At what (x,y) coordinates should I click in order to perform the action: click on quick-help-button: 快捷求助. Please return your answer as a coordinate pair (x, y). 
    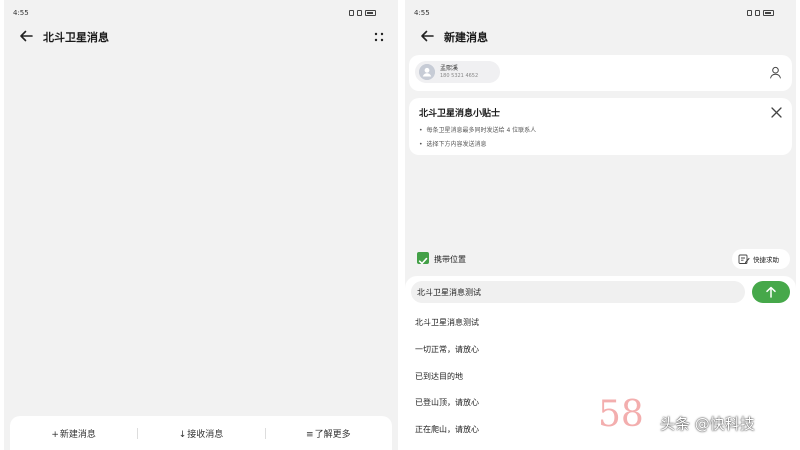
    Looking at the image, I should click on (761, 259).